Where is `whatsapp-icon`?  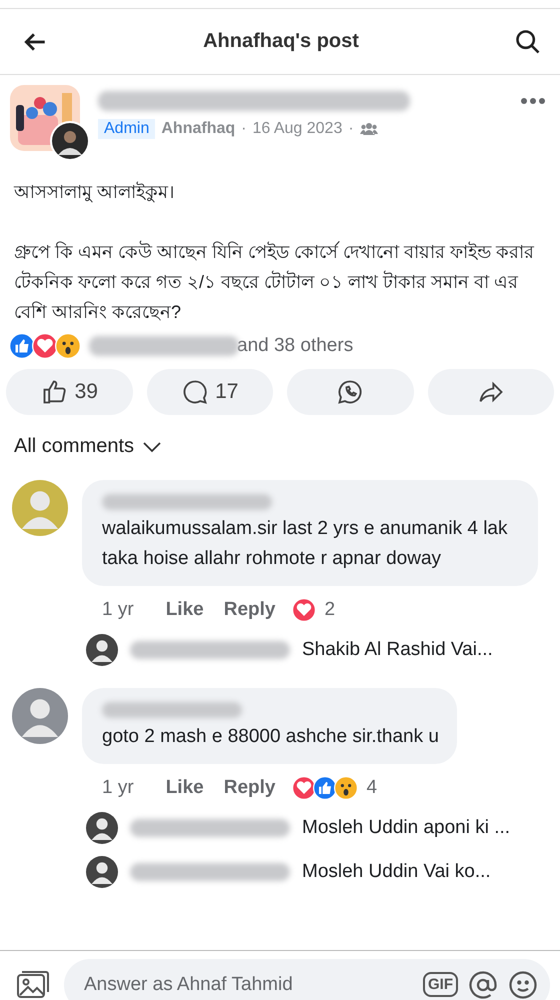
whatsapp-icon is located at coordinates (350, 392).